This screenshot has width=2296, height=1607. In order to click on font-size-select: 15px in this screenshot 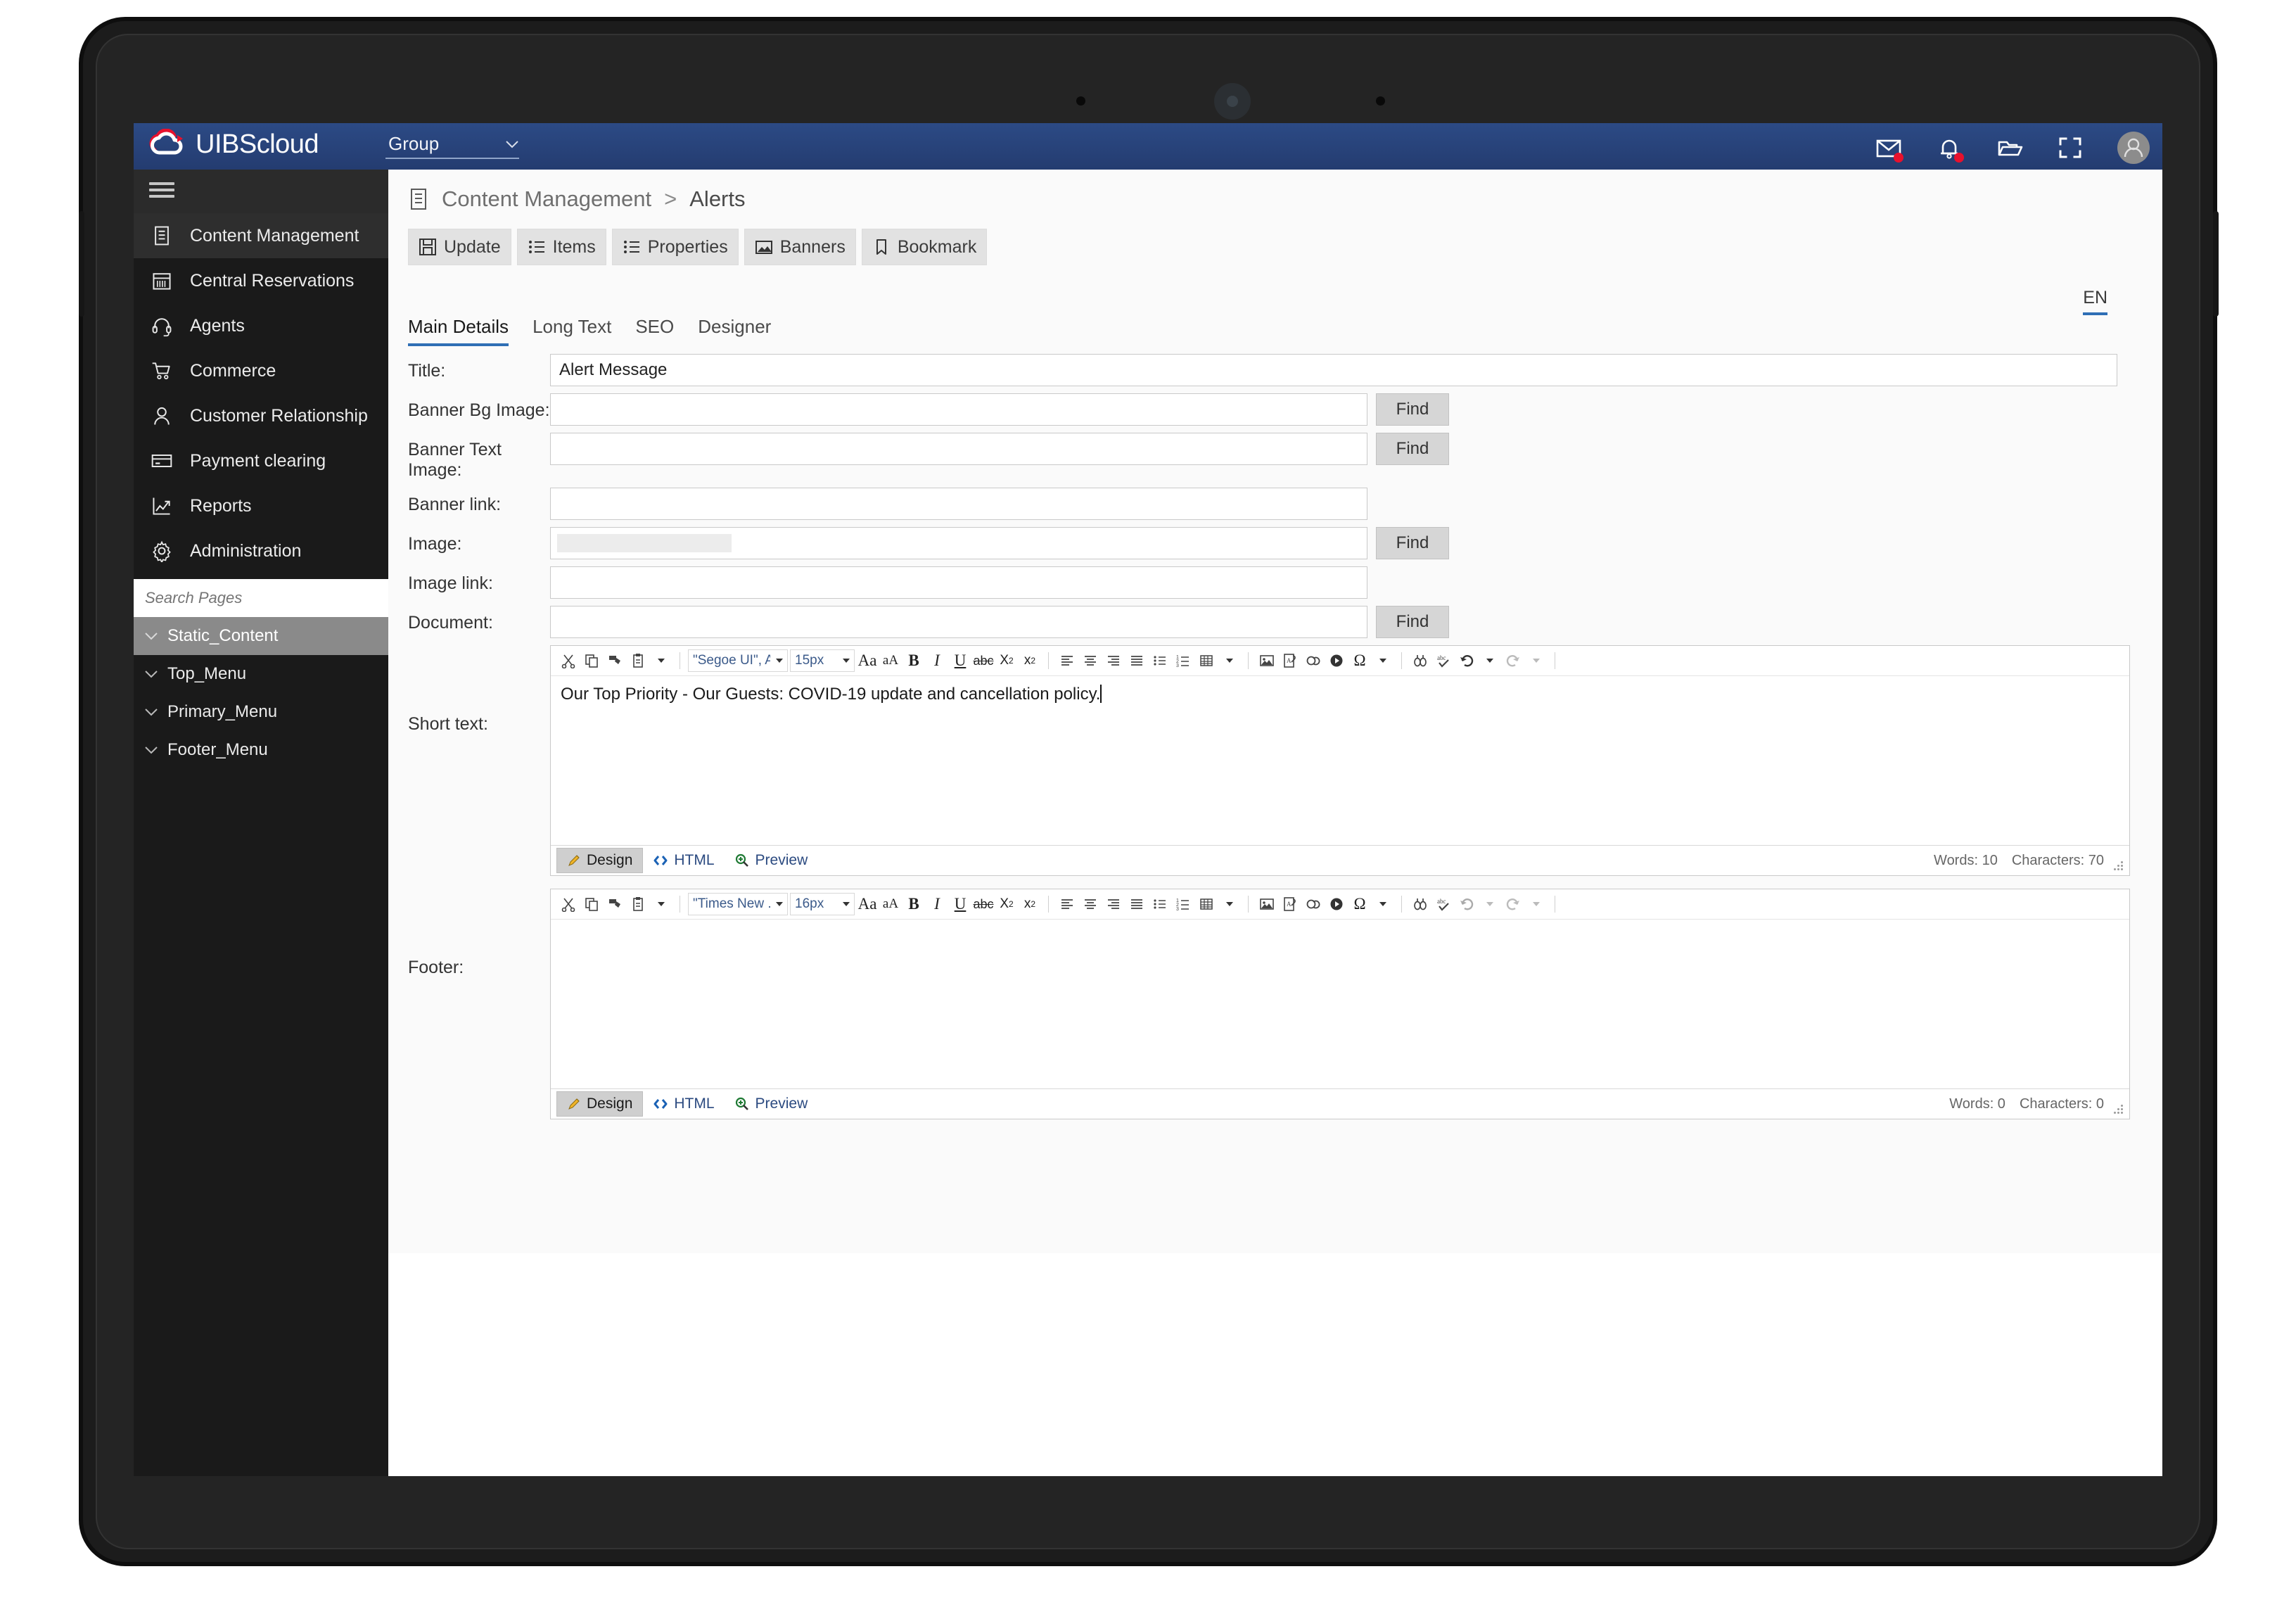, I will do `click(822, 660)`.